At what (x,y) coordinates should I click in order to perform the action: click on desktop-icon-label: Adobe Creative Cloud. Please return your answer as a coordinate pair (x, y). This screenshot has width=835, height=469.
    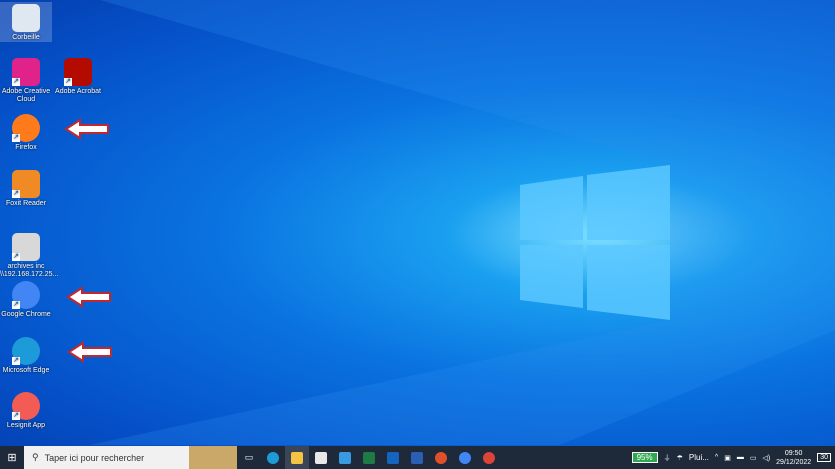
    Looking at the image, I should click on (26, 95).